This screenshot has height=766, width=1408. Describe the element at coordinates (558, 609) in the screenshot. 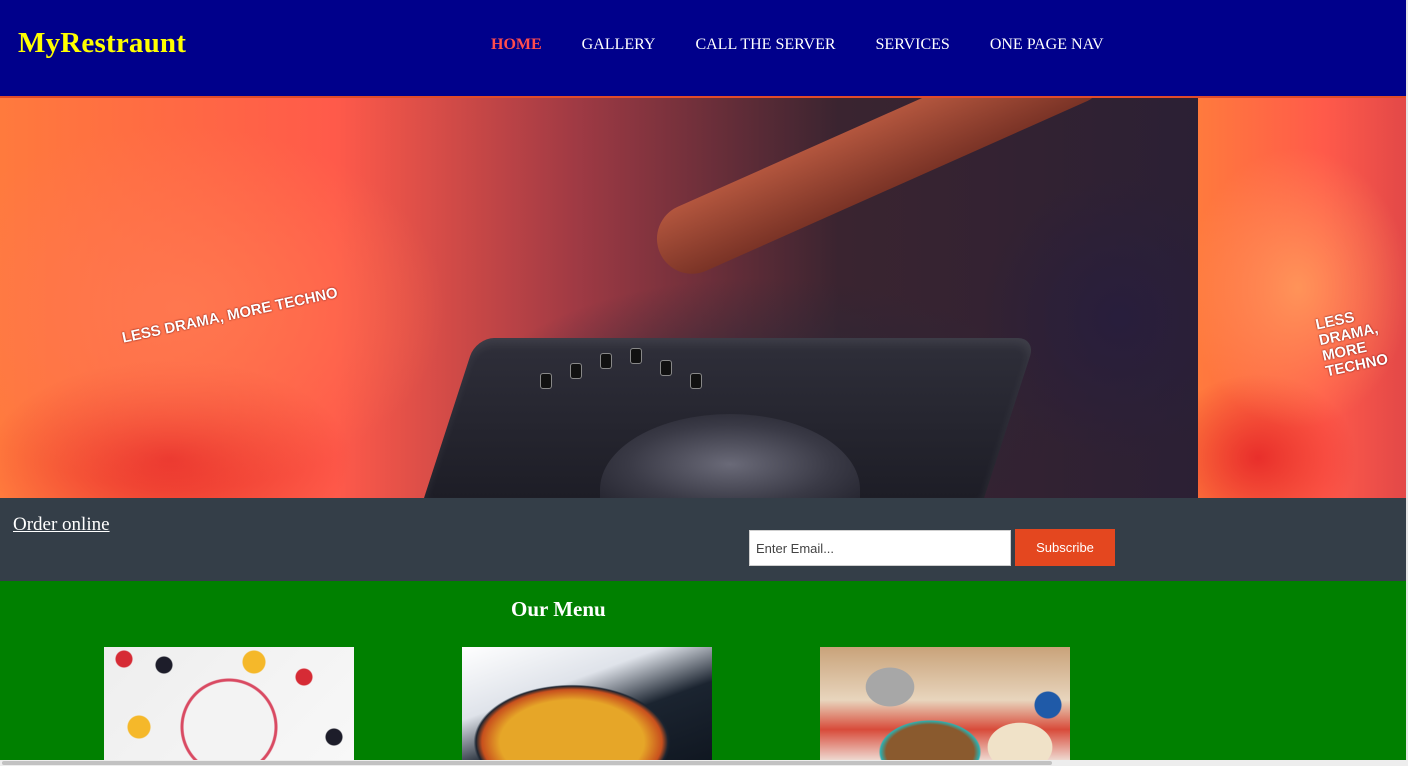

I see `menu-title: Our Menu` at that location.